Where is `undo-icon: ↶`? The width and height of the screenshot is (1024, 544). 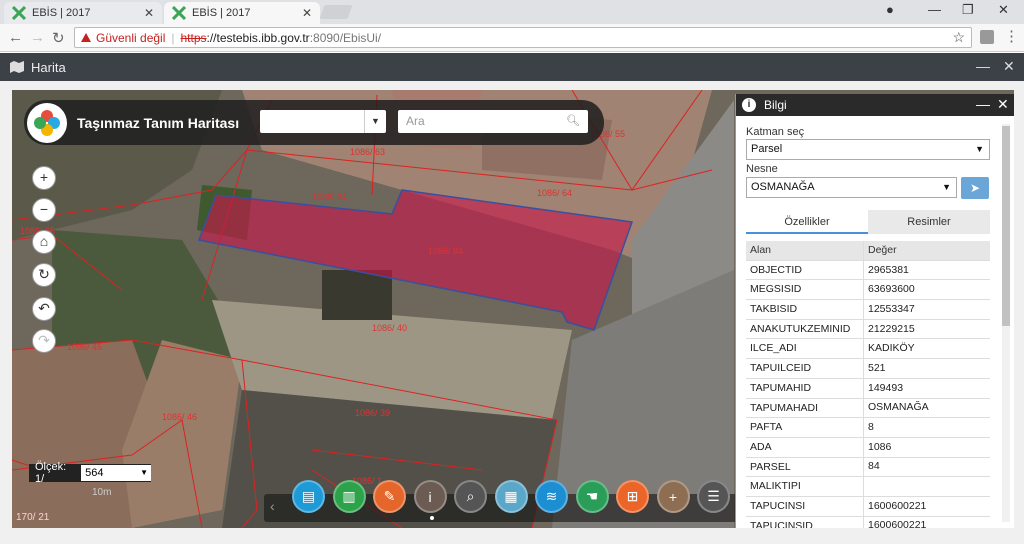 undo-icon: ↶ is located at coordinates (44, 308).